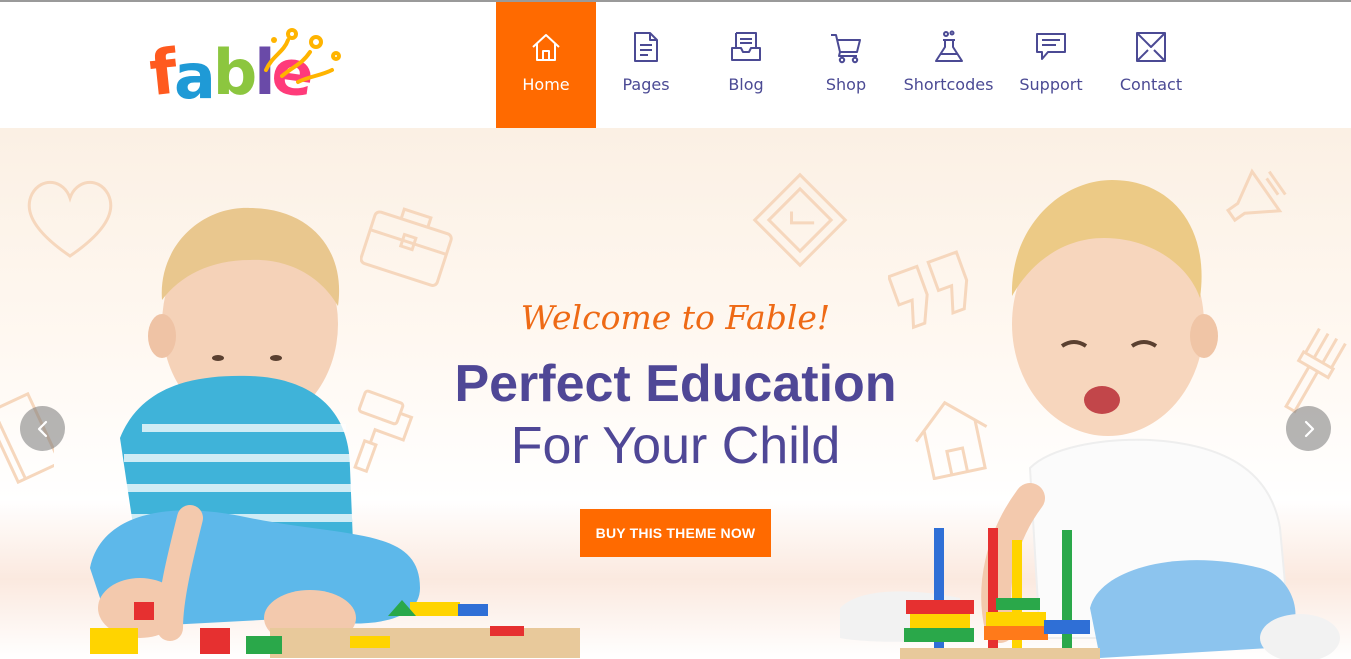 The height and width of the screenshot is (659, 1351). What do you see at coordinates (546, 65) in the screenshot?
I see `nav-item-home: Home` at bounding box center [546, 65].